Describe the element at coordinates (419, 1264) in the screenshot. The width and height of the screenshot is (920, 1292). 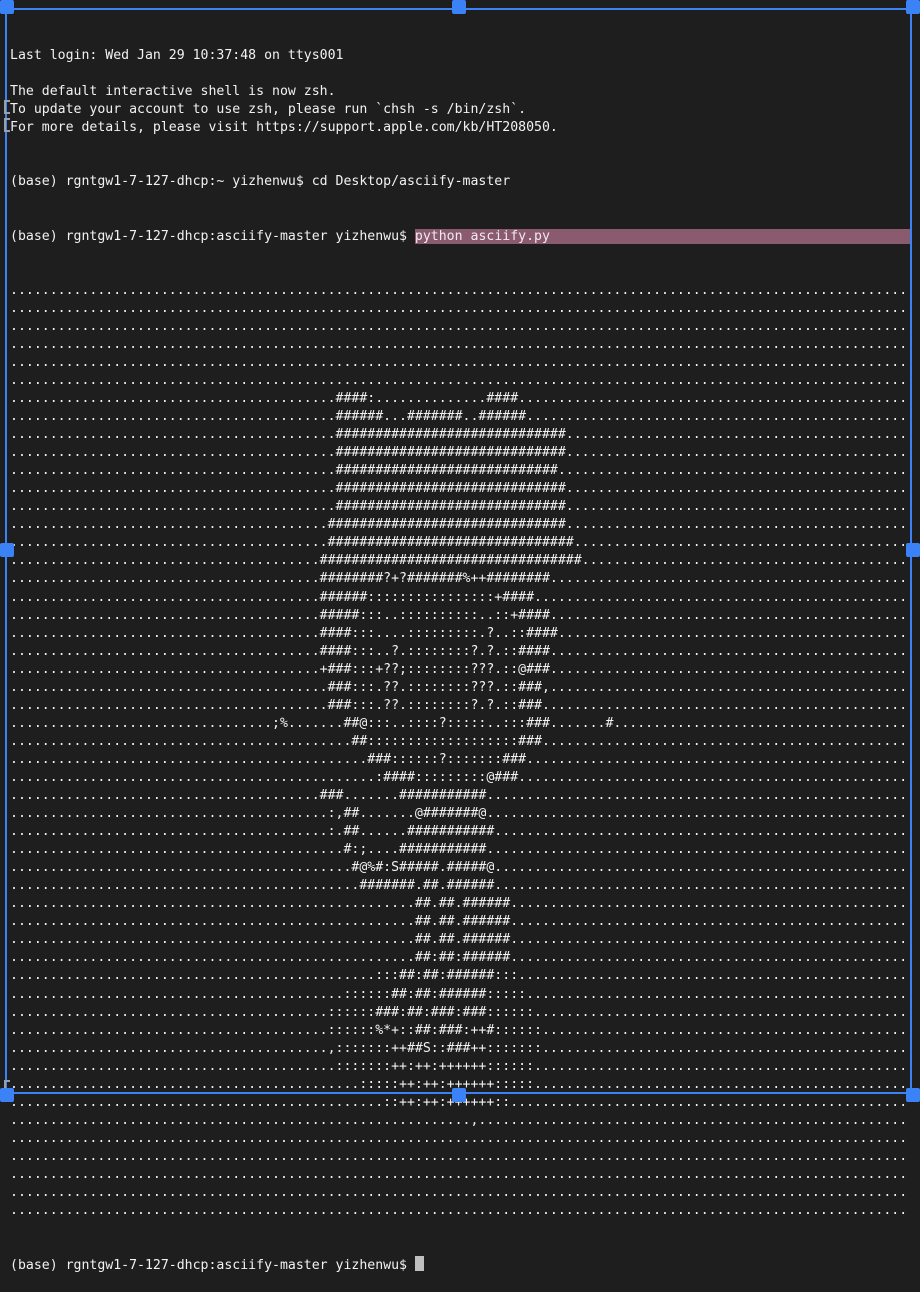
I see `text-cursor` at that location.